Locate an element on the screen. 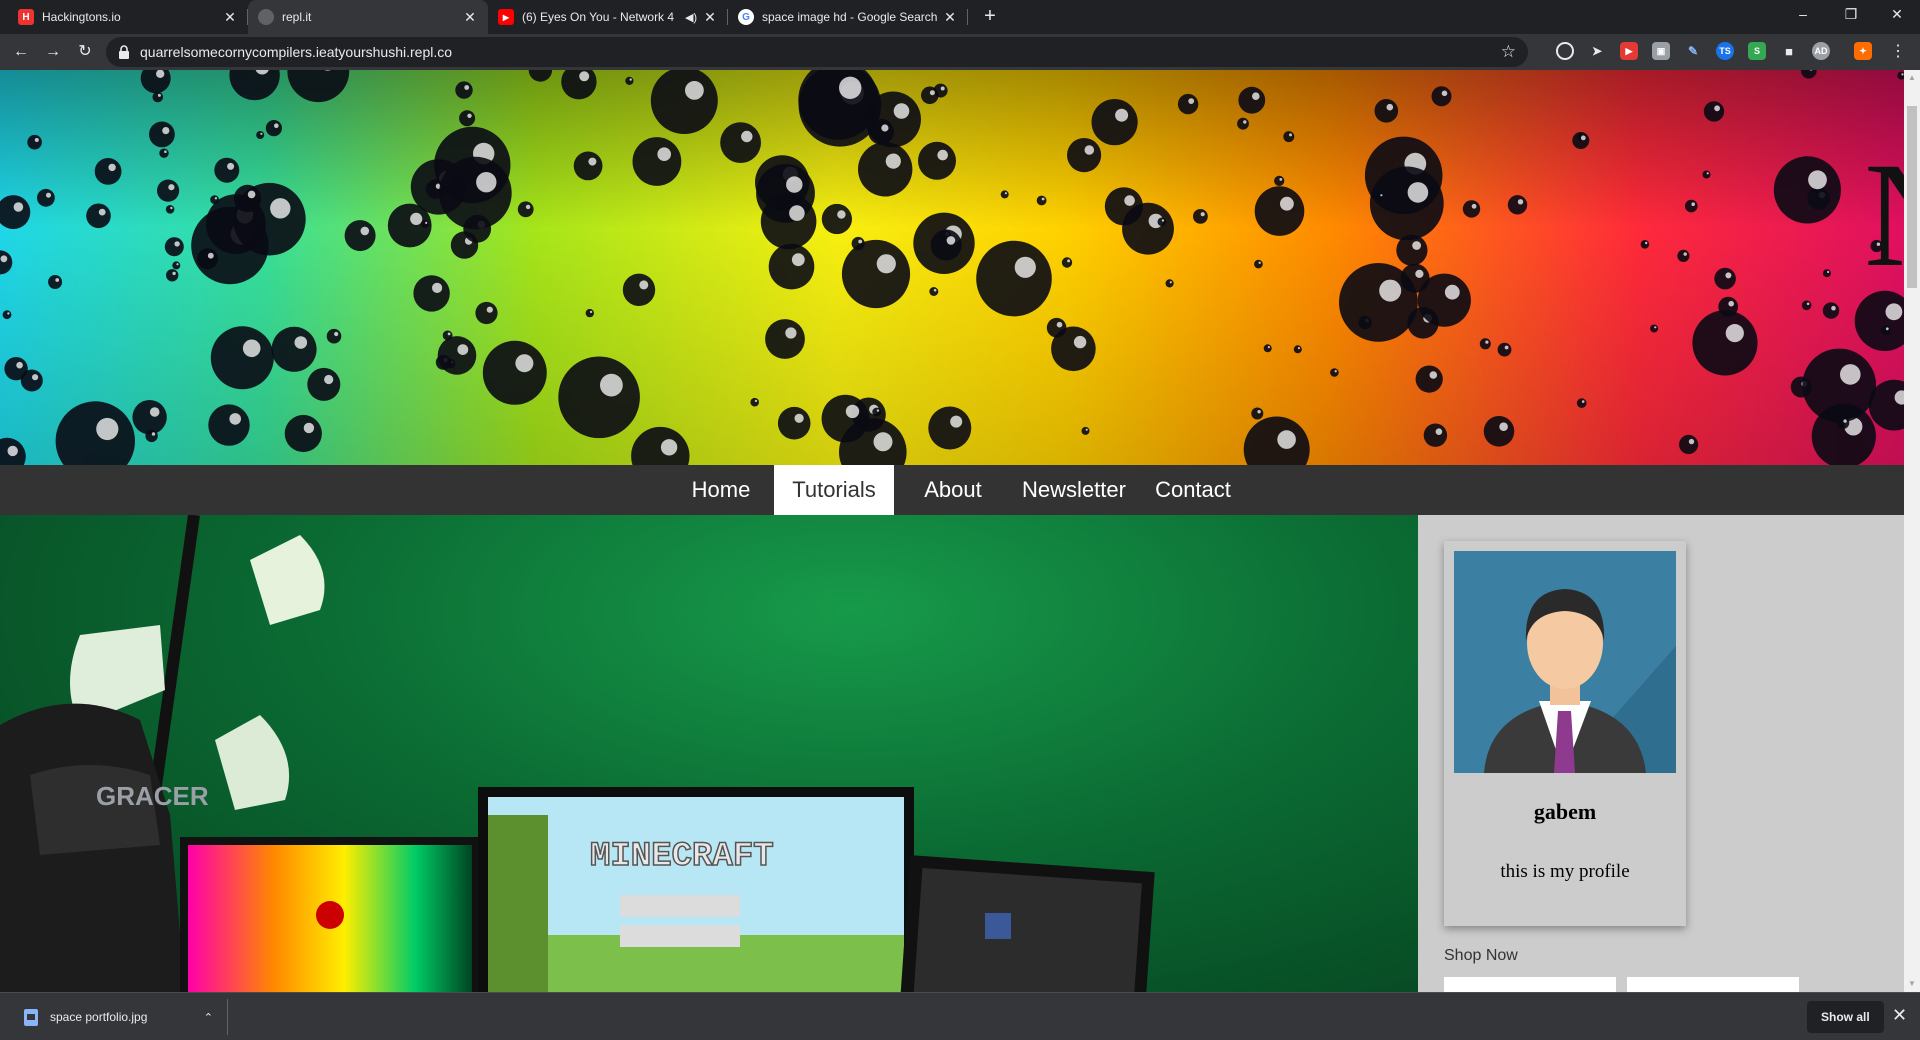  download-filename: space portfolio.jpg is located at coordinates (99, 1017).